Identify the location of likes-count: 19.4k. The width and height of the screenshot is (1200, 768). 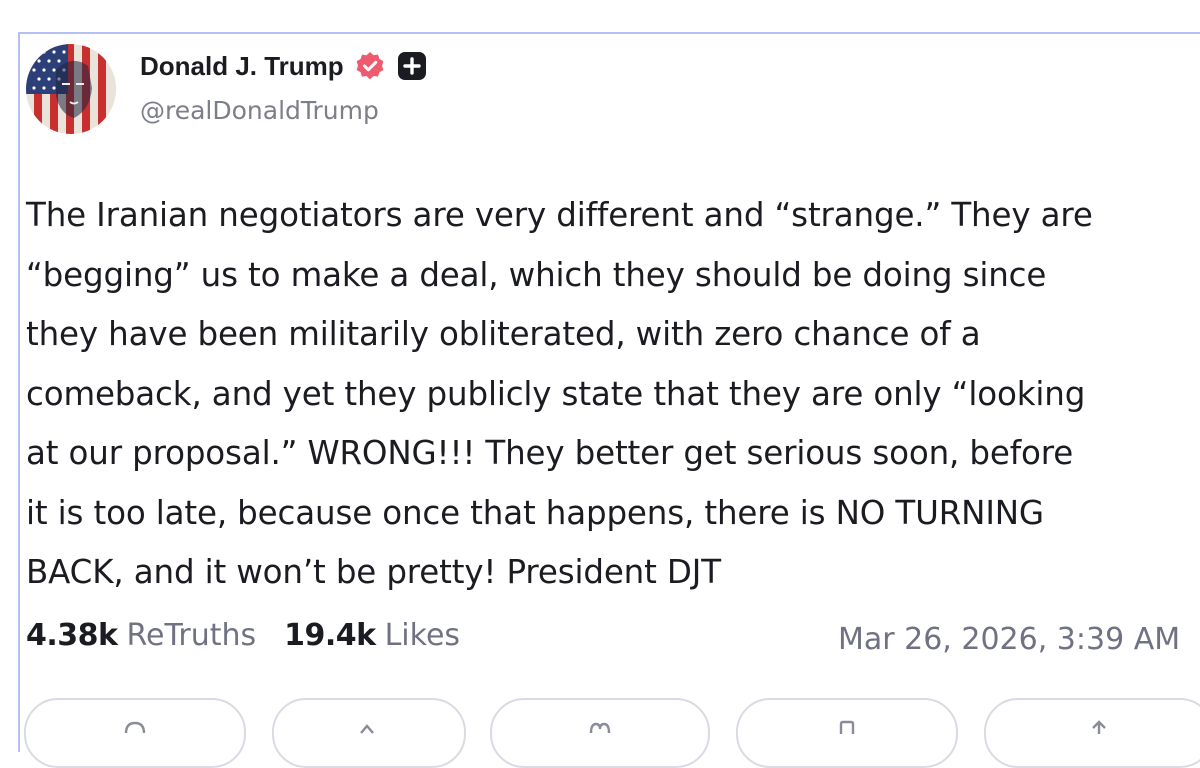
(330, 635).